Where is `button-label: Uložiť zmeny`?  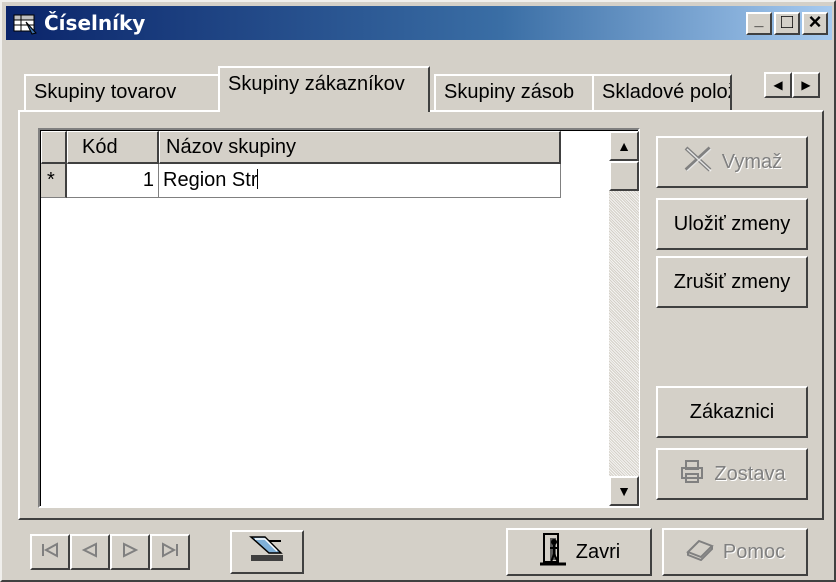 button-label: Uložiť zmeny is located at coordinates (732, 223).